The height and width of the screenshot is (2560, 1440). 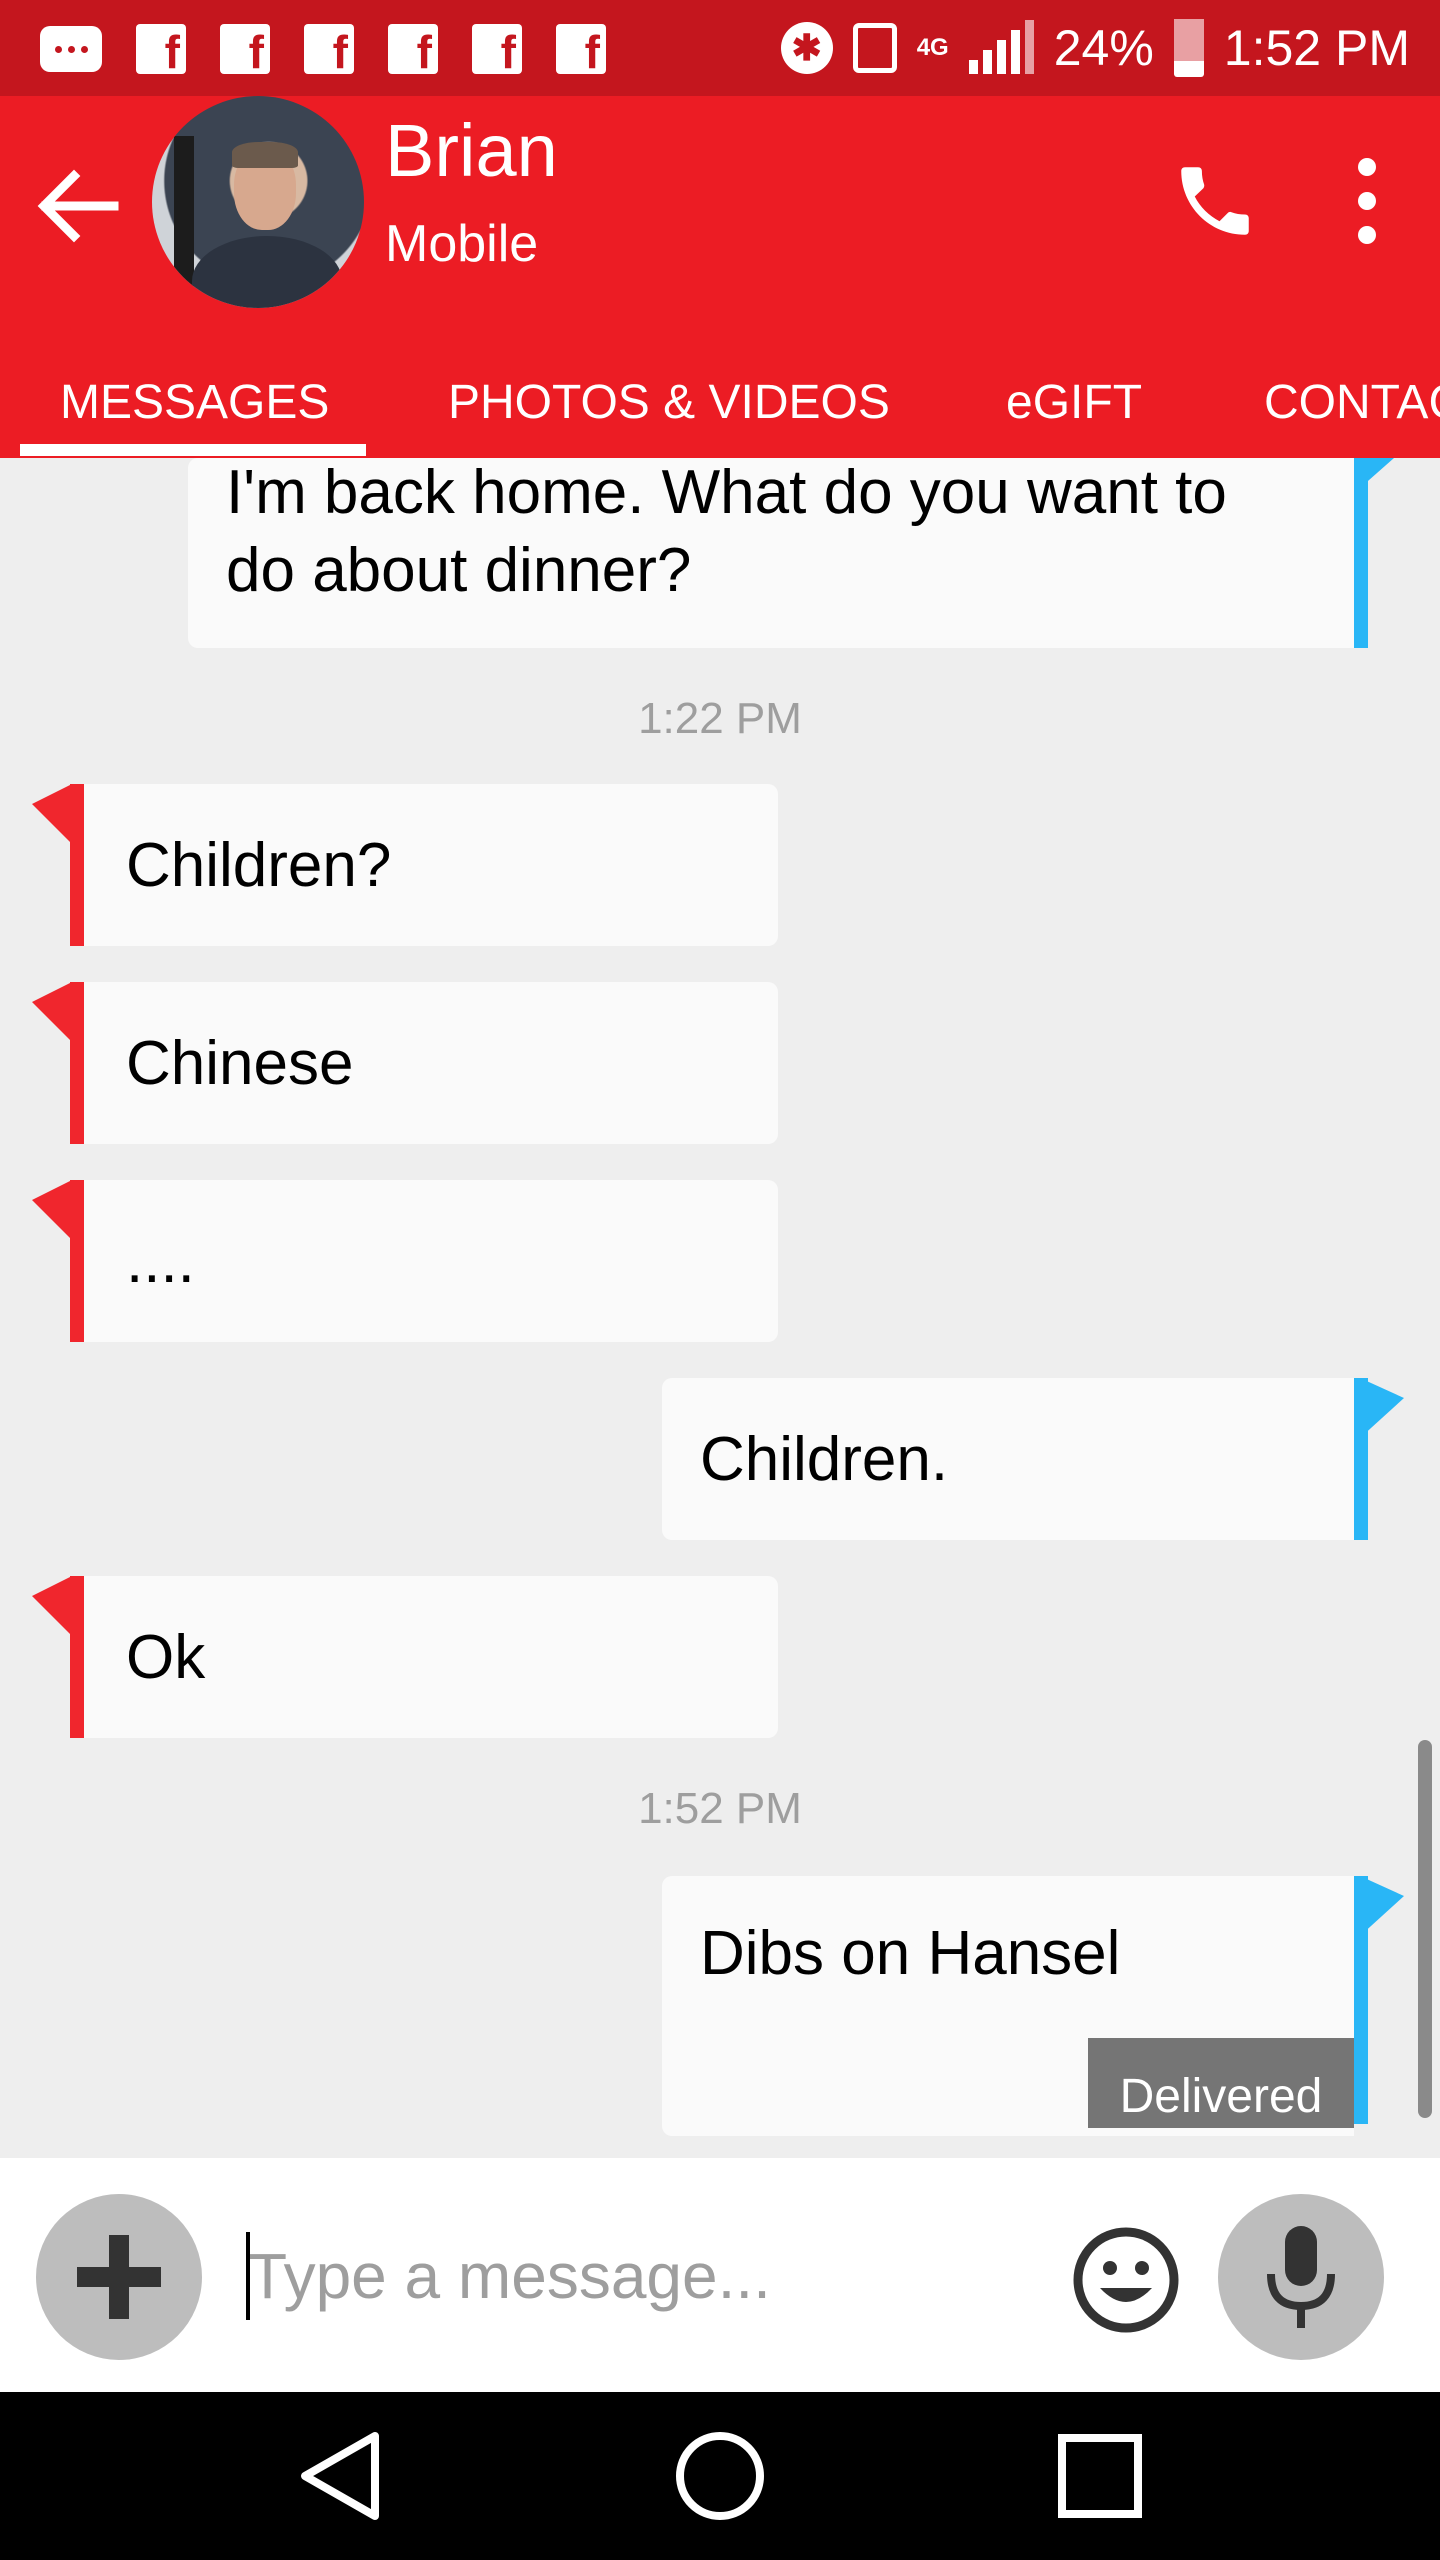 I want to click on message-text: Chinese, so click(x=240, y=1063).